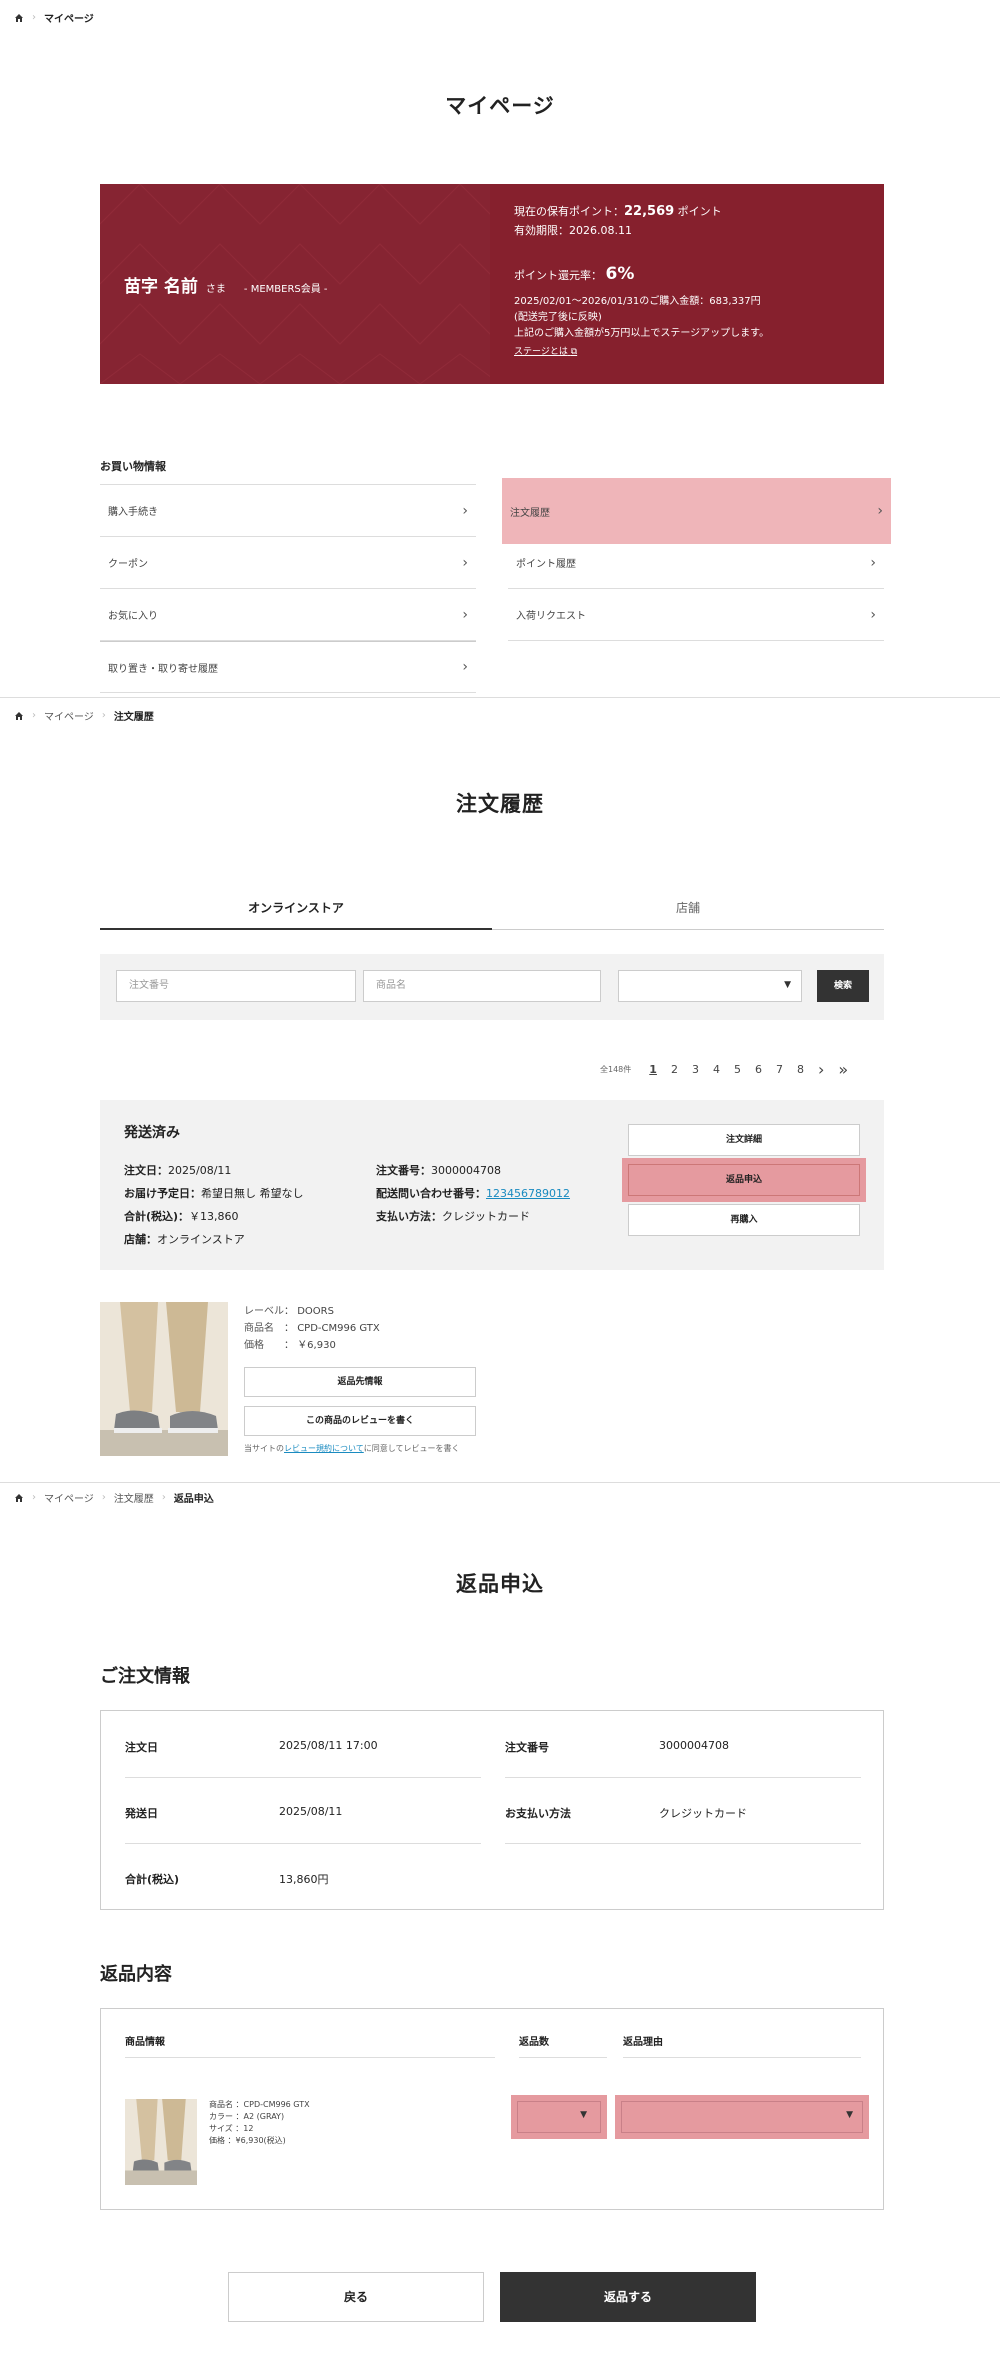 The width and height of the screenshot is (1000, 2360). I want to click on page-4: 4, so click(716, 1069).